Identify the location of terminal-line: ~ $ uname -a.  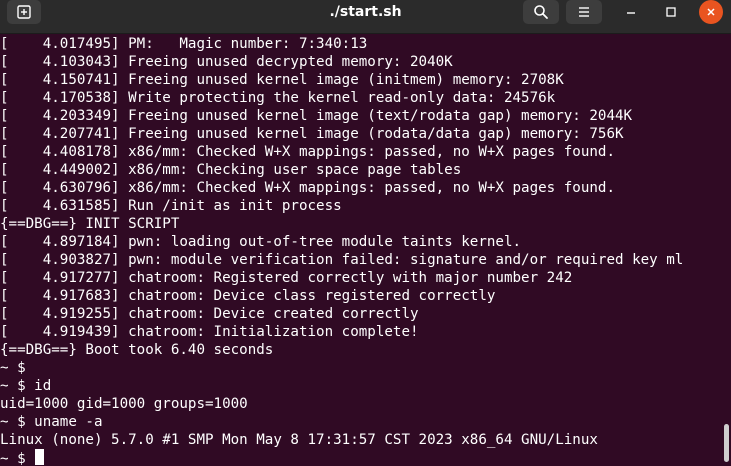
(51, 422).